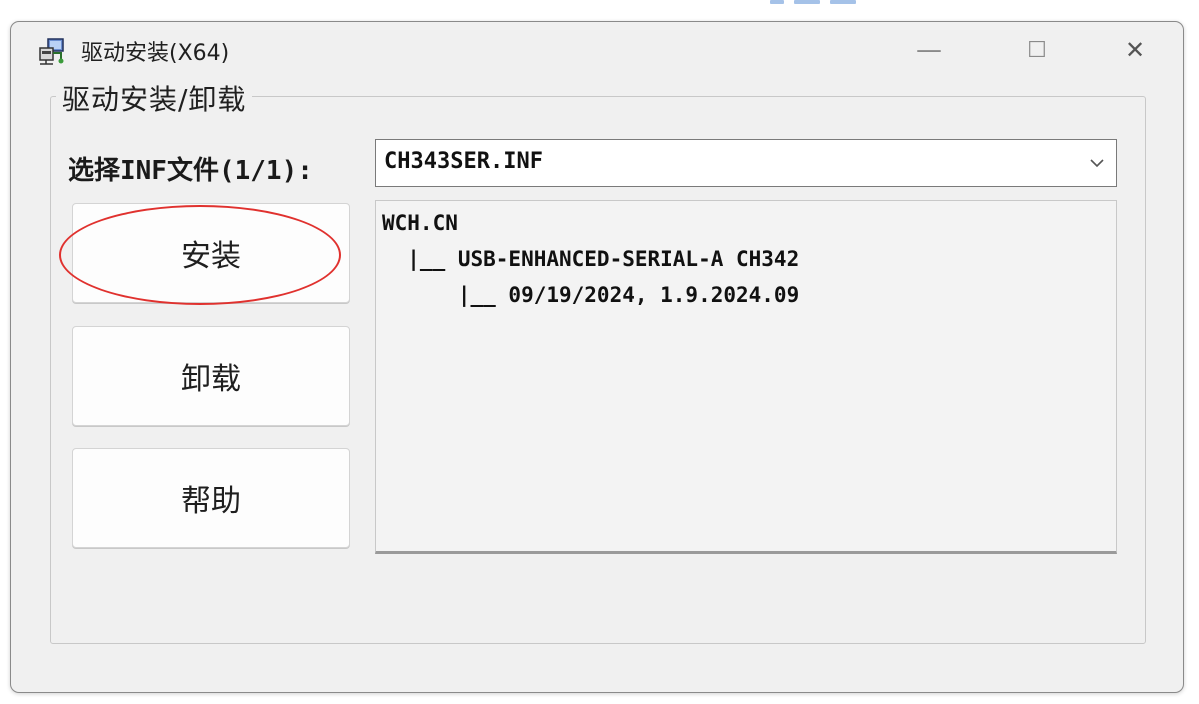 The height and width of the screenshot is (704, 1199). Describe the element at coordinates (211, 379) in the screenshot. I see `uninstall-button-label: 卸载` at that location.